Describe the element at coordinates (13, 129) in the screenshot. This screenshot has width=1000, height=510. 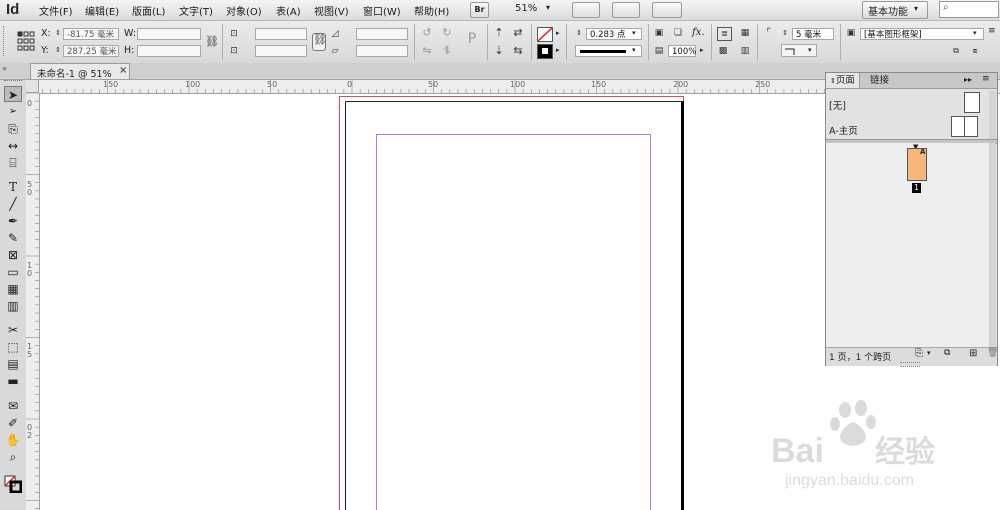
I see `page-tool-icon: ⎘` at that location.